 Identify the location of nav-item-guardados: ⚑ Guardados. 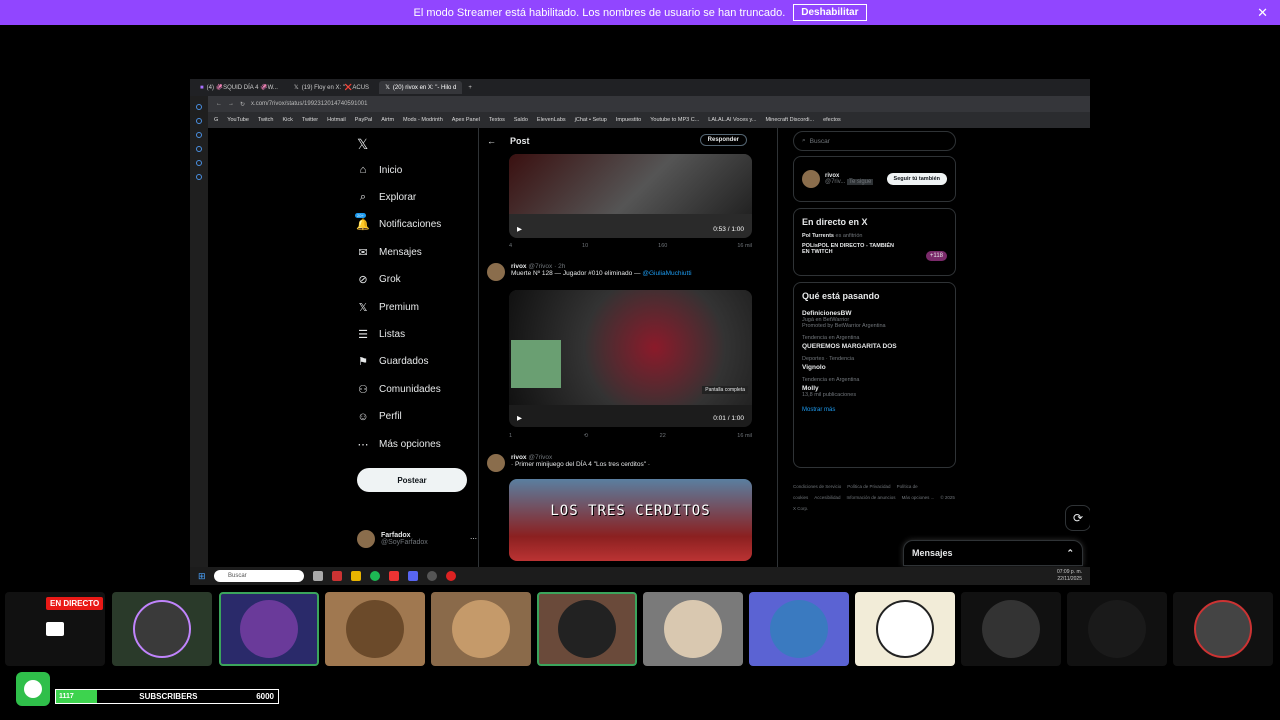
(392, 362).